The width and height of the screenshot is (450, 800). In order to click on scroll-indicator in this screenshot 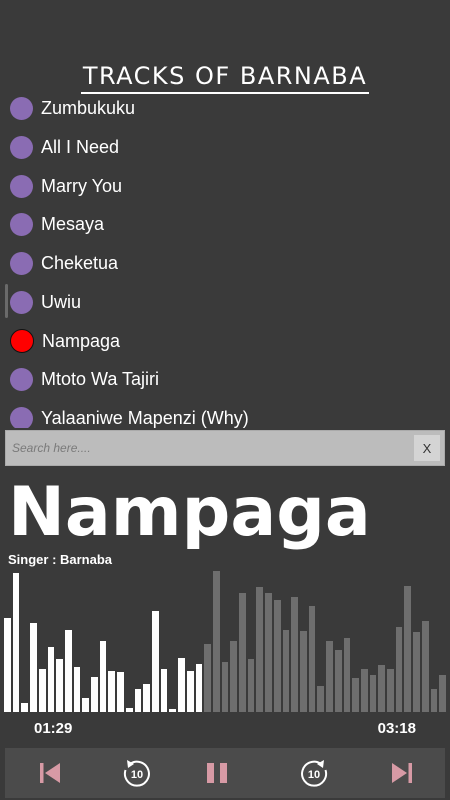, I will do `click(6, 301)`.